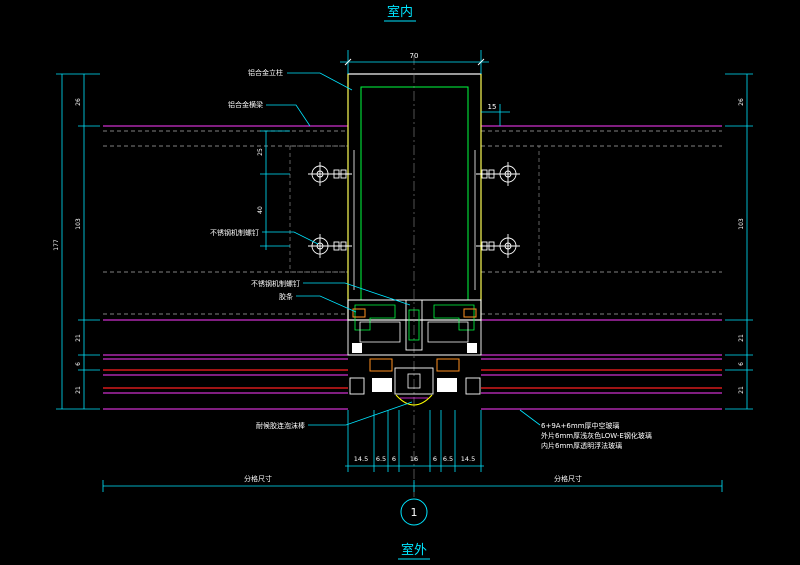 The height and width of the screenshot is (565, 800). Describe the element at coordinates (414, 277) in the screenshot. I see `mullion` at that location.